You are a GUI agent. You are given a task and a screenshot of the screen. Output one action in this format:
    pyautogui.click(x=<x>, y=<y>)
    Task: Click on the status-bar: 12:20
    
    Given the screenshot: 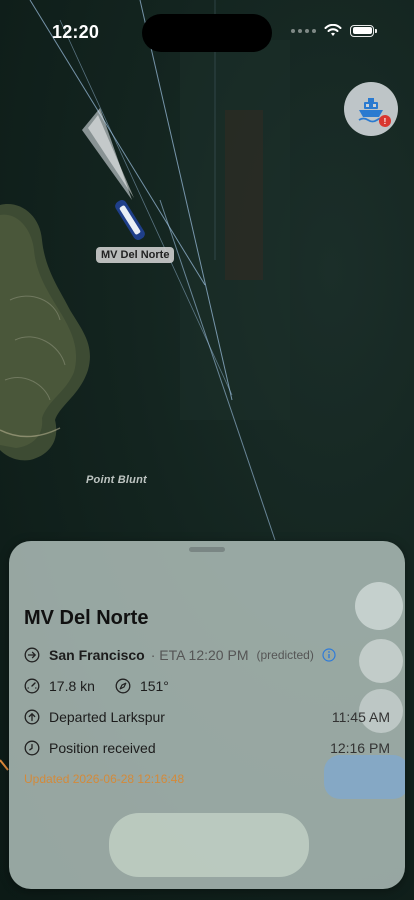 What is the action you would take?
    pyautogui.click(x=207, y=30)
    